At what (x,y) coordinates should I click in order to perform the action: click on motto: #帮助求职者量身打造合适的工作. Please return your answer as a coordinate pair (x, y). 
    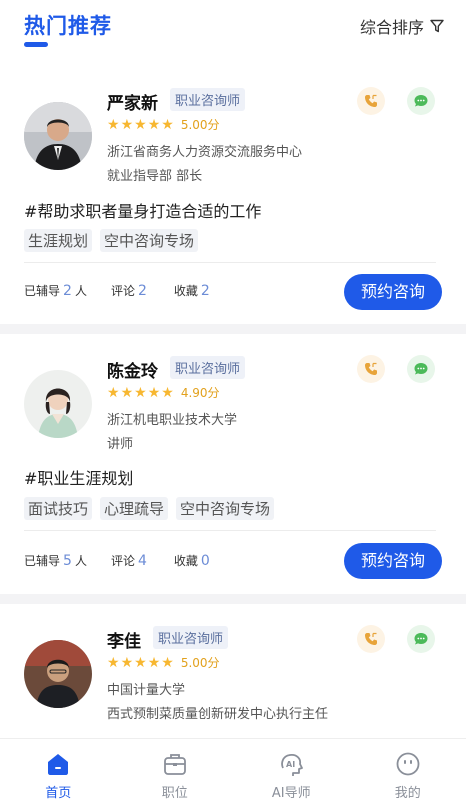
    Looking at the image, I should click on (143, 211).